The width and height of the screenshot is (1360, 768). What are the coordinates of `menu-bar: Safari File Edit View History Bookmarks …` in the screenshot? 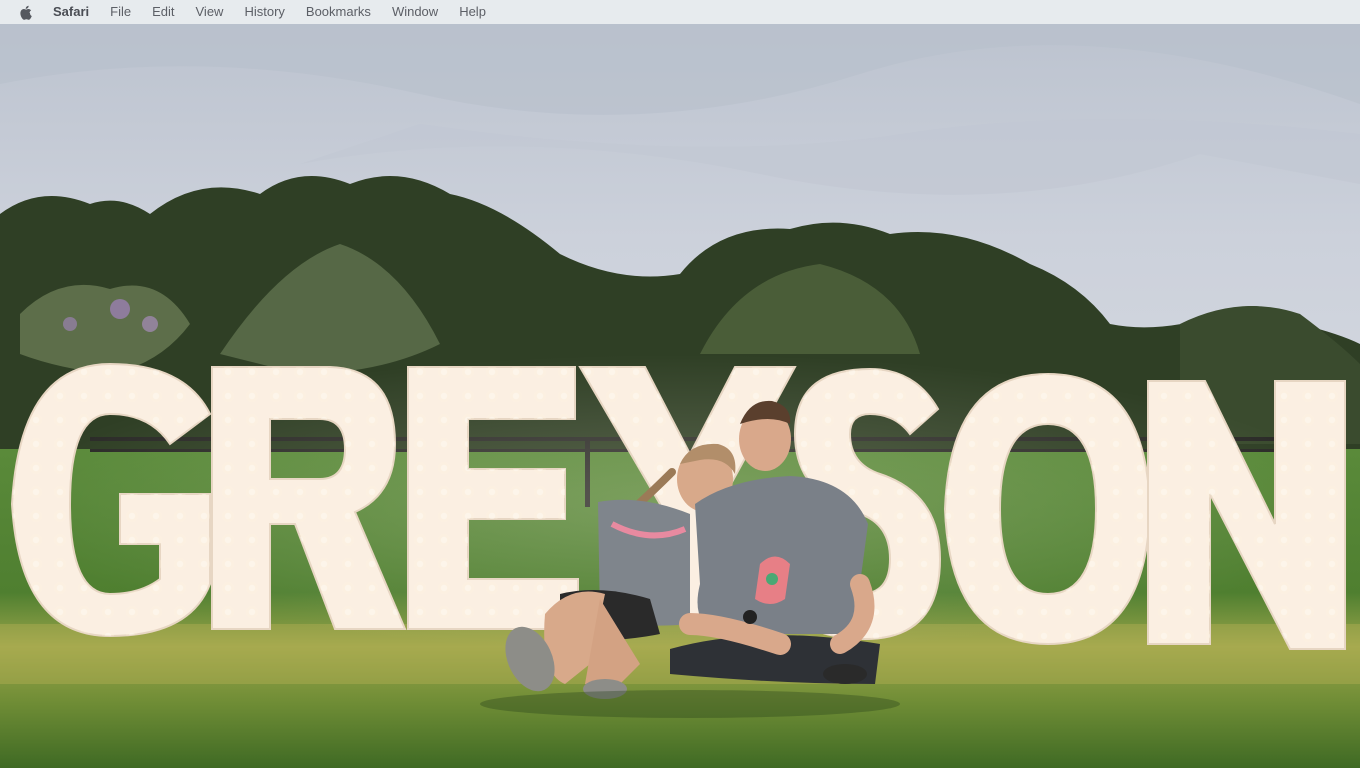 It's located at (680, 12).